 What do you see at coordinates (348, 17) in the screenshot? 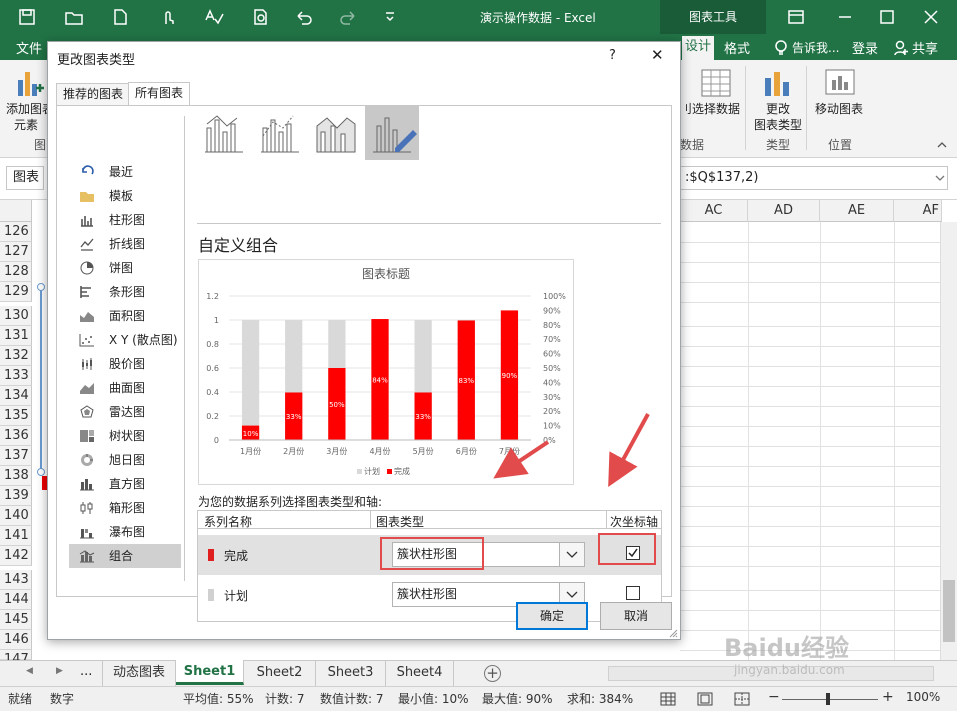
I see `redo-icon` at bounding box center [348, 17].